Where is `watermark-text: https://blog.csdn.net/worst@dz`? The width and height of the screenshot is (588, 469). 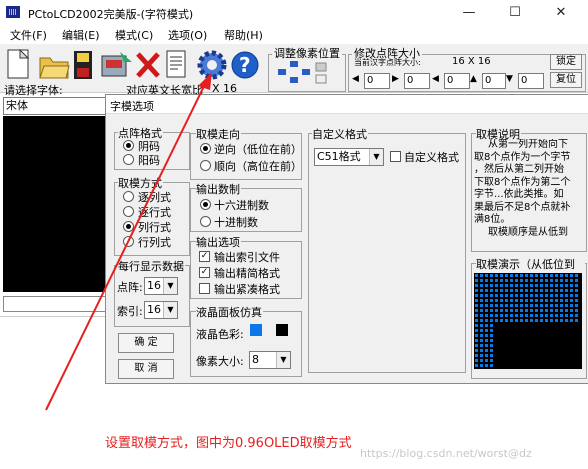
watermark-text: https://blog.csdn.net/worst@dz is located at coordinates (446, 453).